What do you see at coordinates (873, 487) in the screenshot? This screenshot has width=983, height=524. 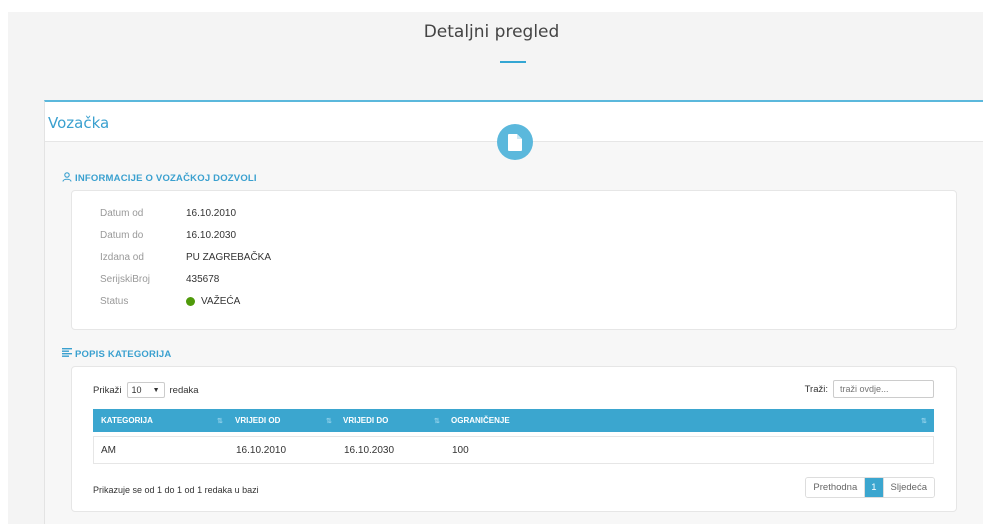 I see `page-1-button: 1` at bounding box center [873, 487].